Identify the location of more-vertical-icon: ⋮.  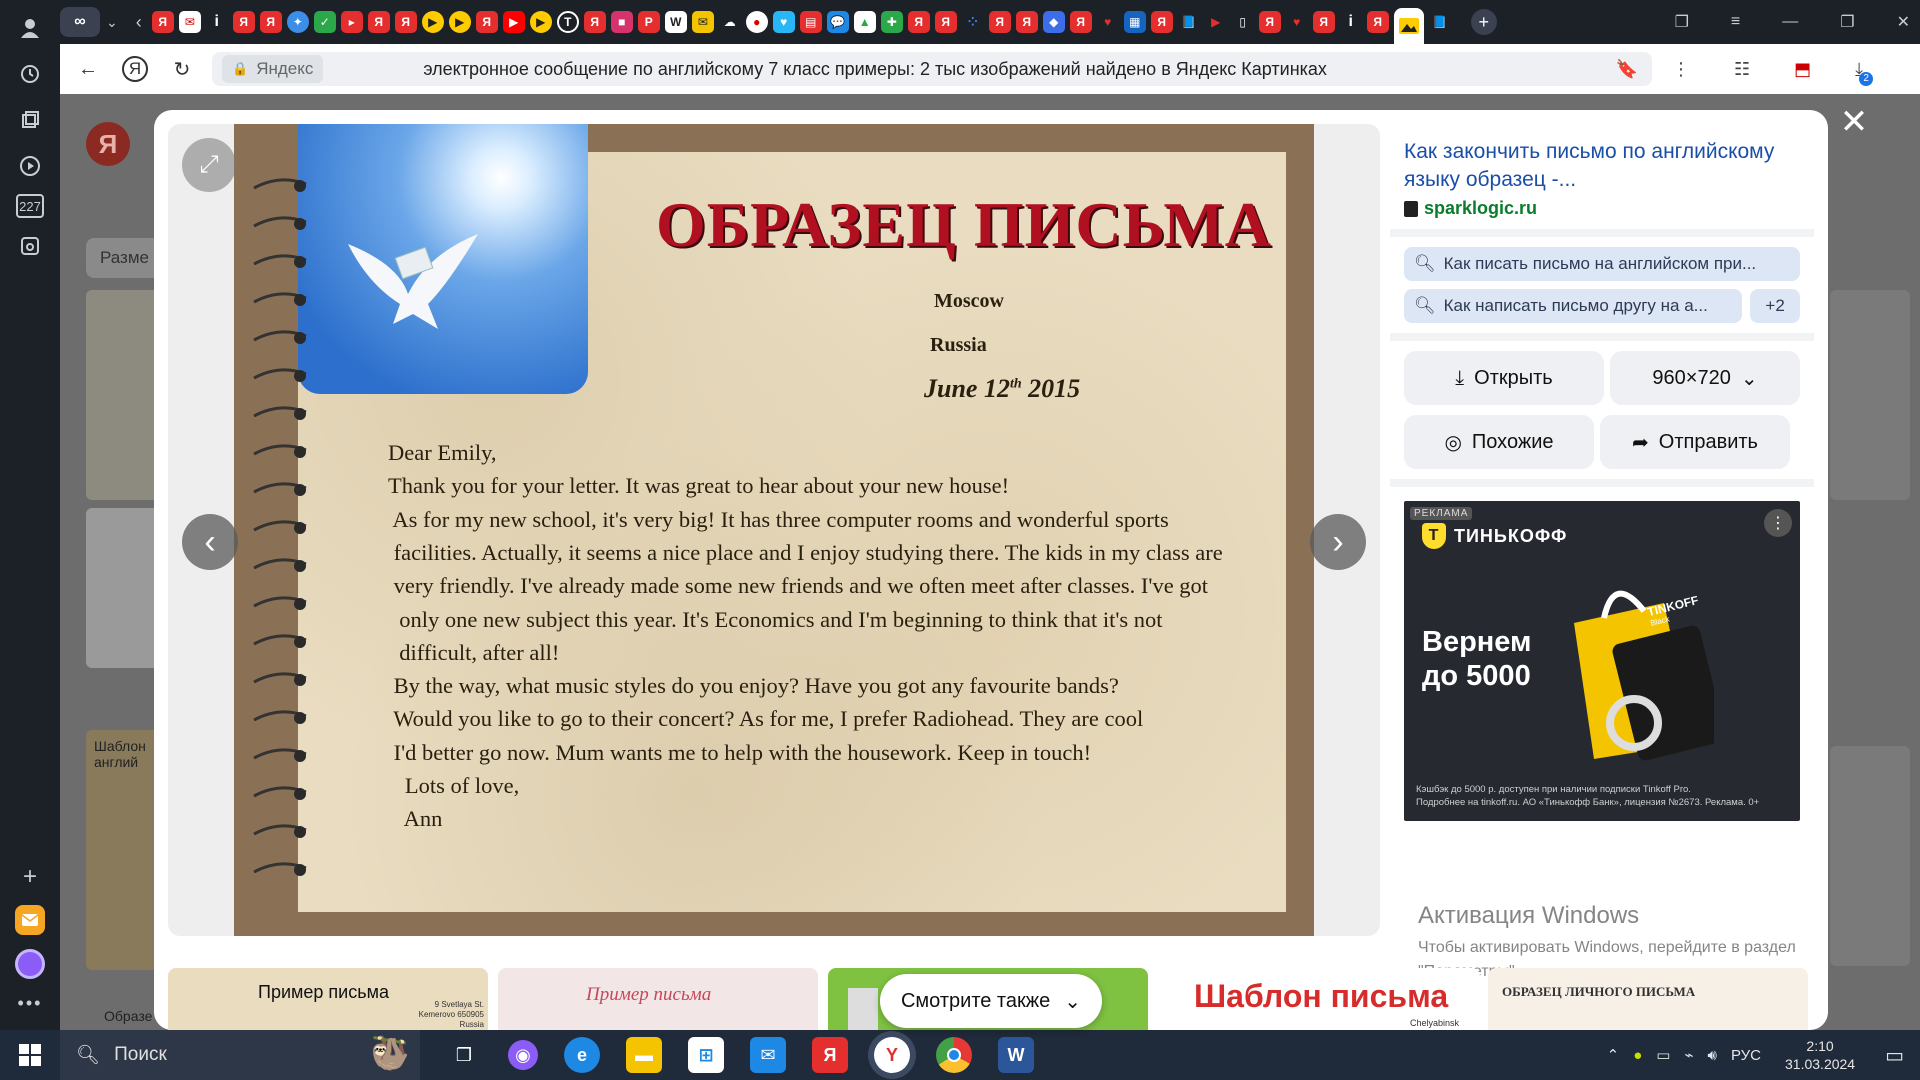
(1681, 69).